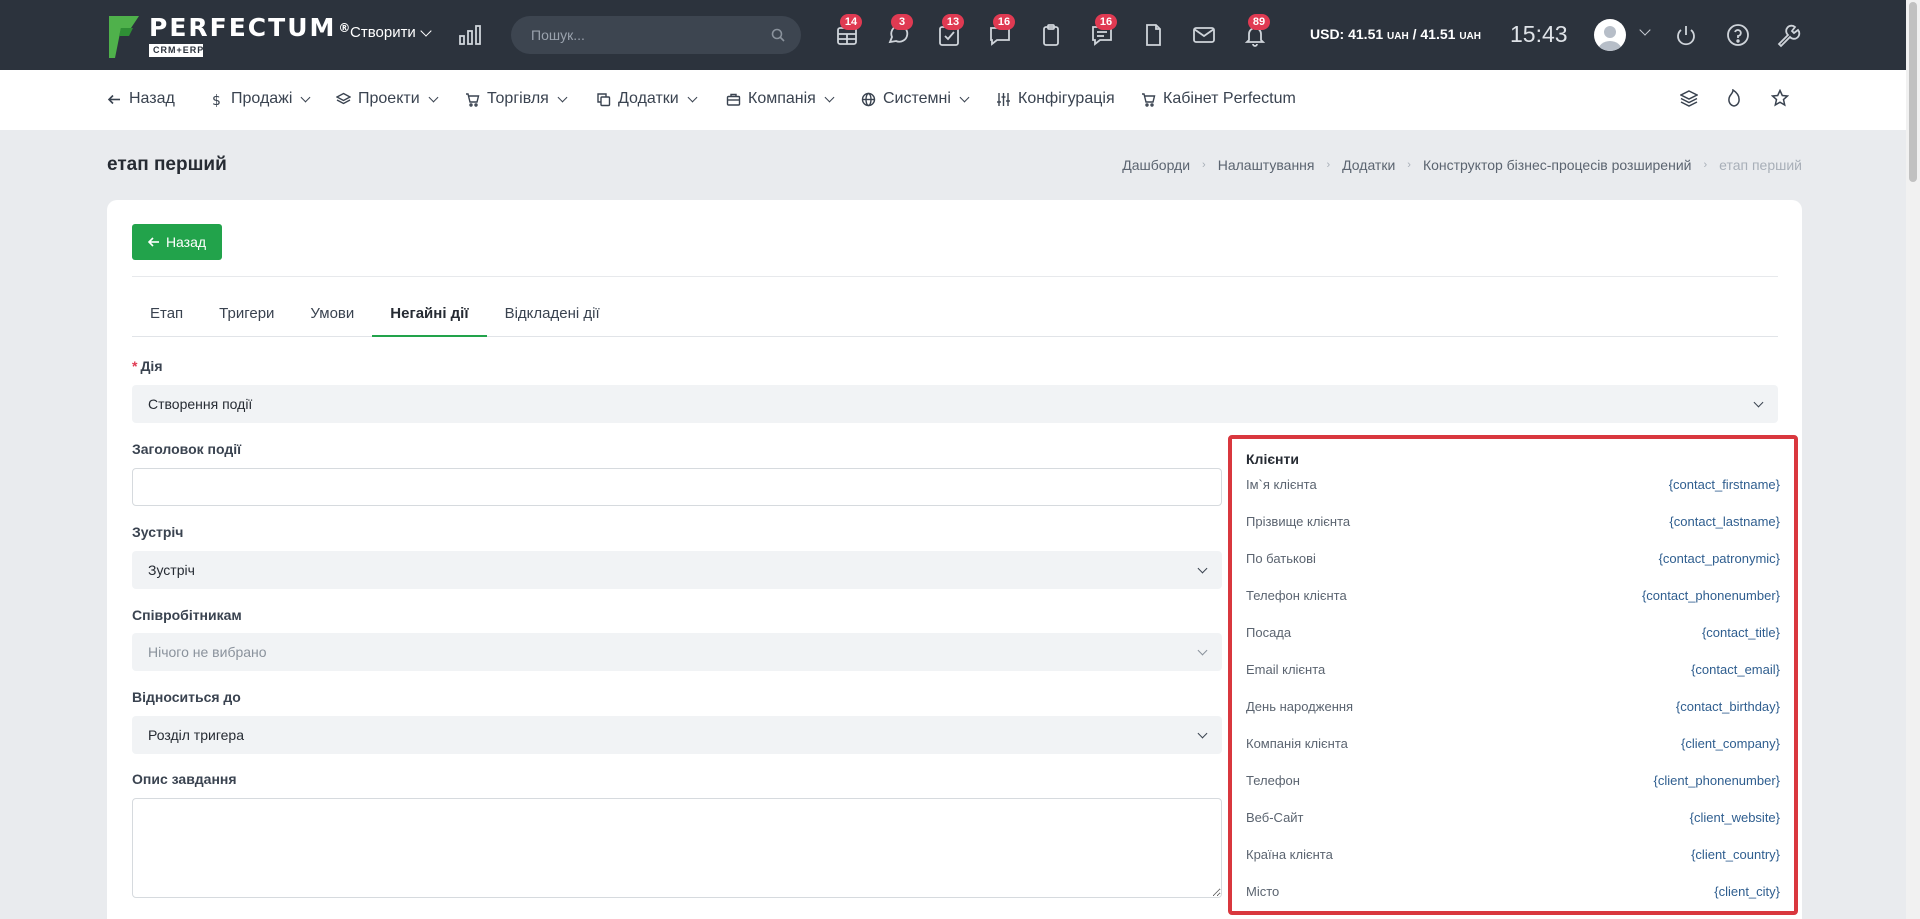 The width and height of the screenshot is (1920, 919). Describe the element at coordinates (1780, 98) in the screenshot. I see `star-icon` at that location.